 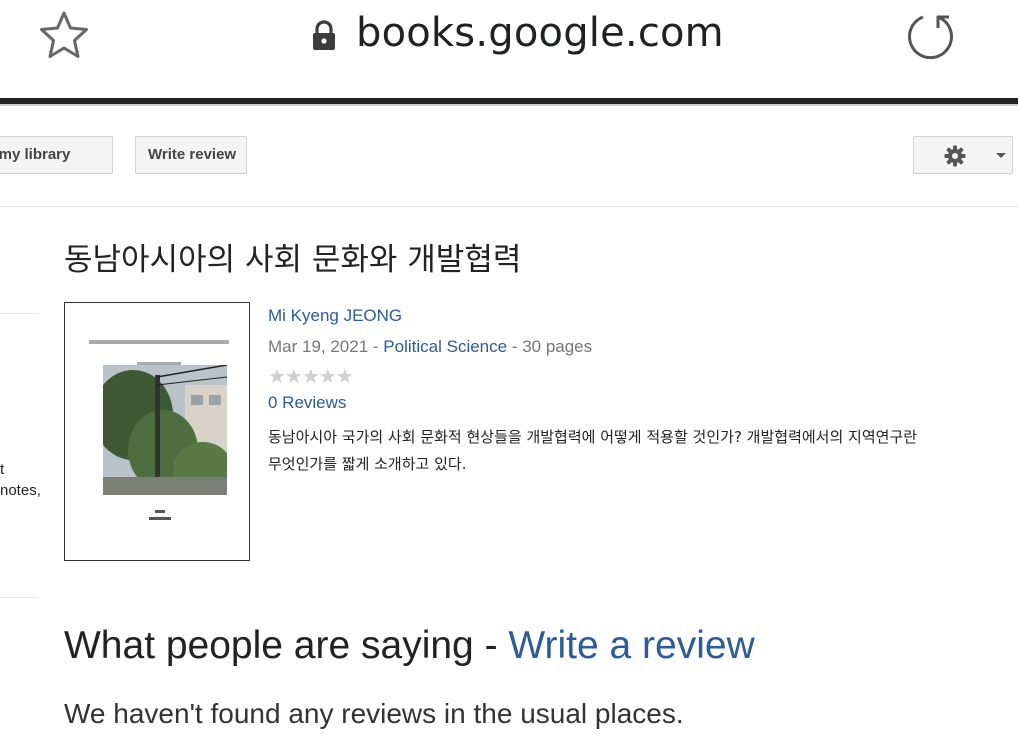 What do you see at coordinates (307, 403) in the screenshot?
I see `reviews-count-link: 0 Reviews` at bounding box center [307, 403].